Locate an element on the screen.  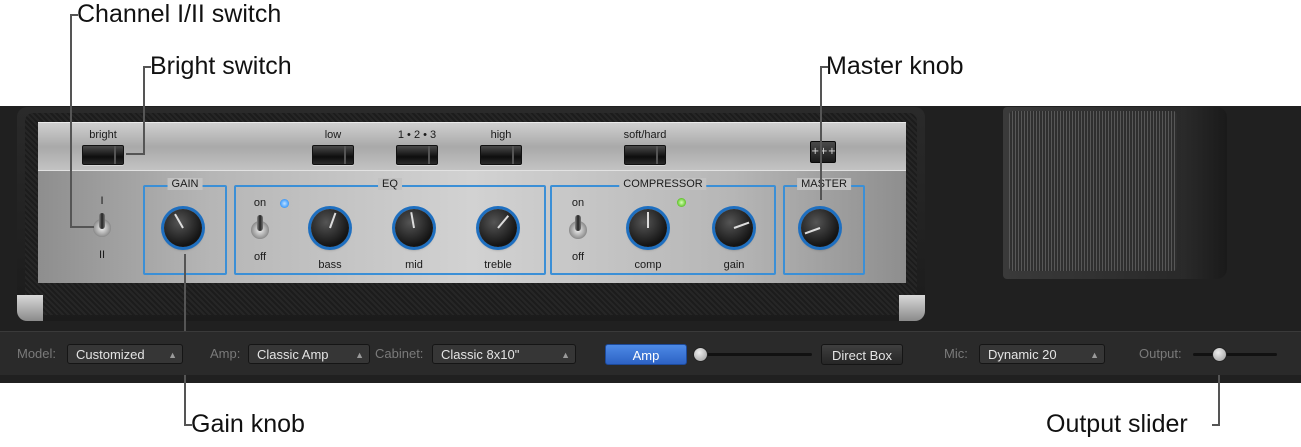
mic-popup-arrow-icon: ▲ is located at coordinates (1094, 355).